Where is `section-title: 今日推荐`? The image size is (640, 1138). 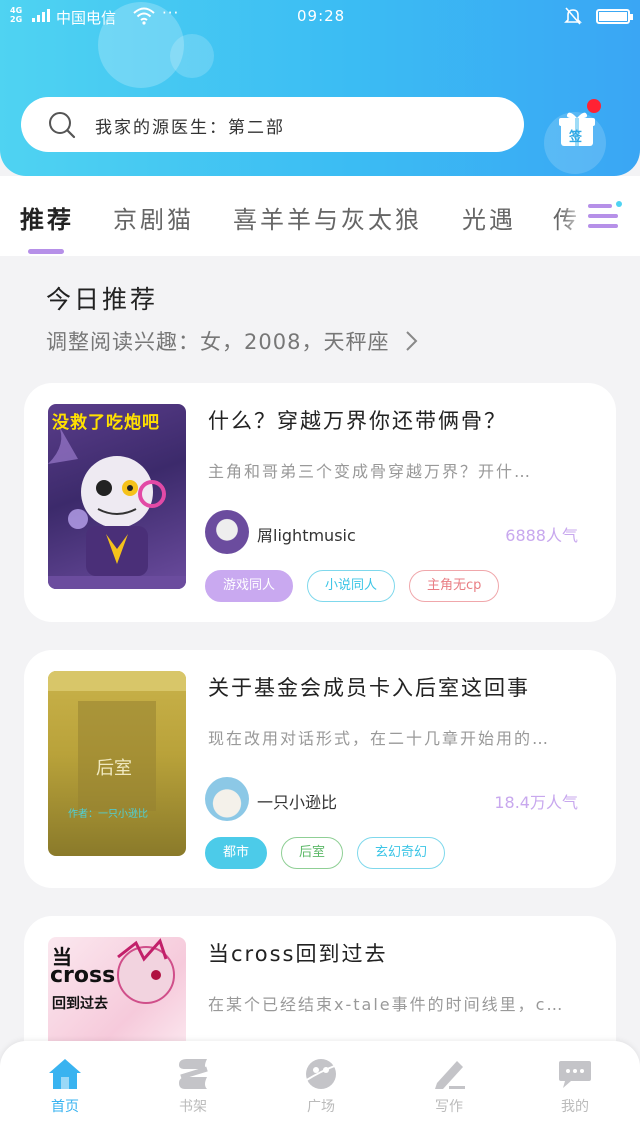 section-title: 今日推荐 is located at coordinates (102, 299).